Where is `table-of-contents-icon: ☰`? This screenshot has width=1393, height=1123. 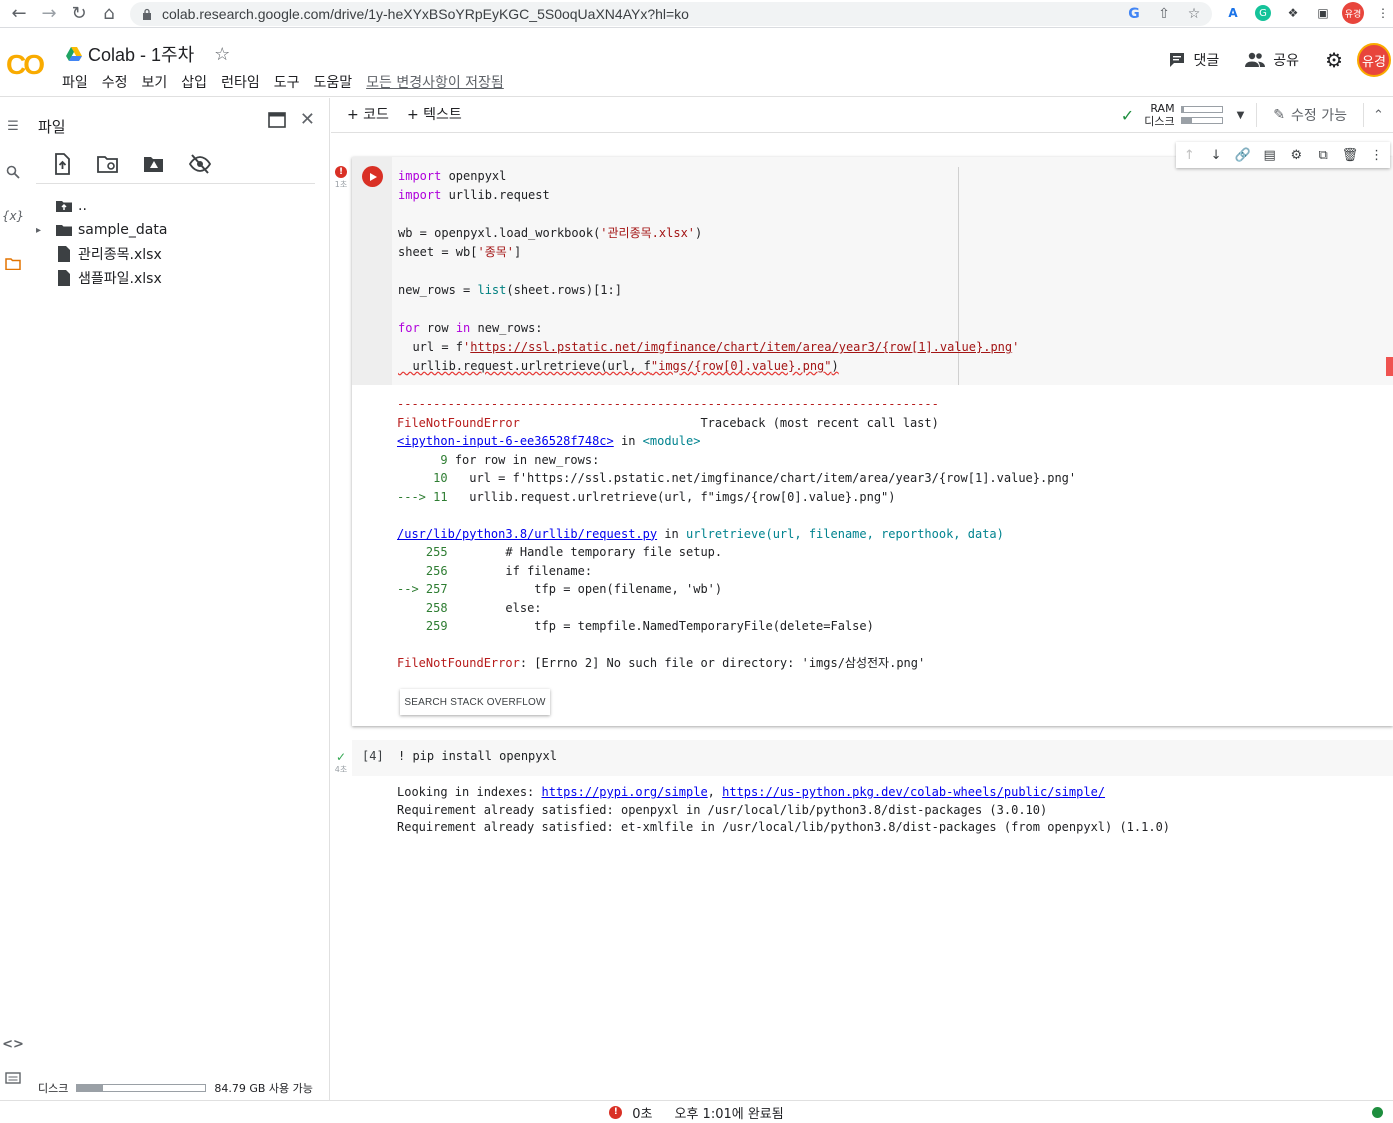
table-of-contents-icon: ☰ is located at coordinates (13, 126).